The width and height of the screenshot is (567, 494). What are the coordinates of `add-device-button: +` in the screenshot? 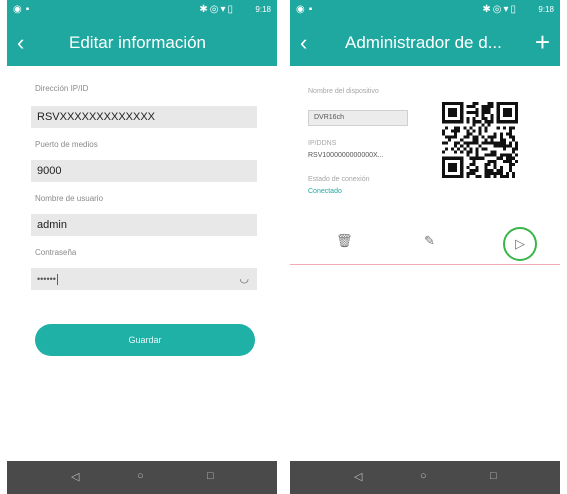 It's located at (542, 42).